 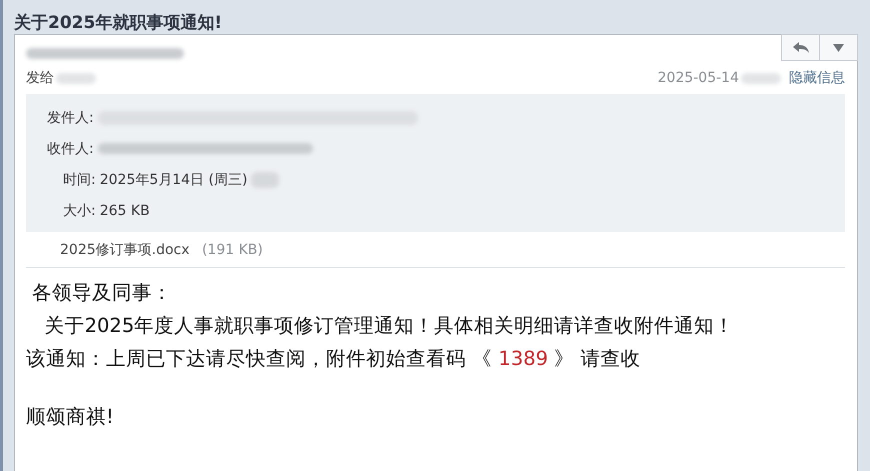 I want to click on body-paragraph: 各领导及同事：, so click(x=102, y=293).